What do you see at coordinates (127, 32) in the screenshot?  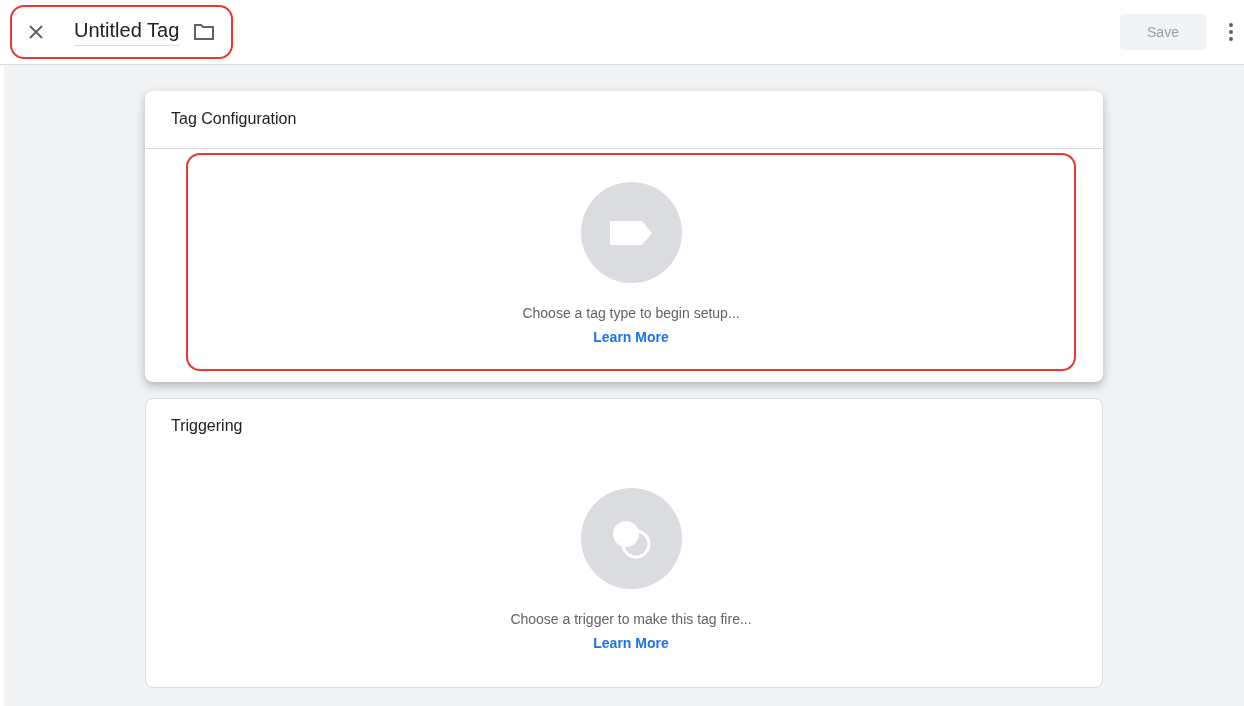 I see `tag-name-field: Untitled Tag` at bounding box center [127, 32].